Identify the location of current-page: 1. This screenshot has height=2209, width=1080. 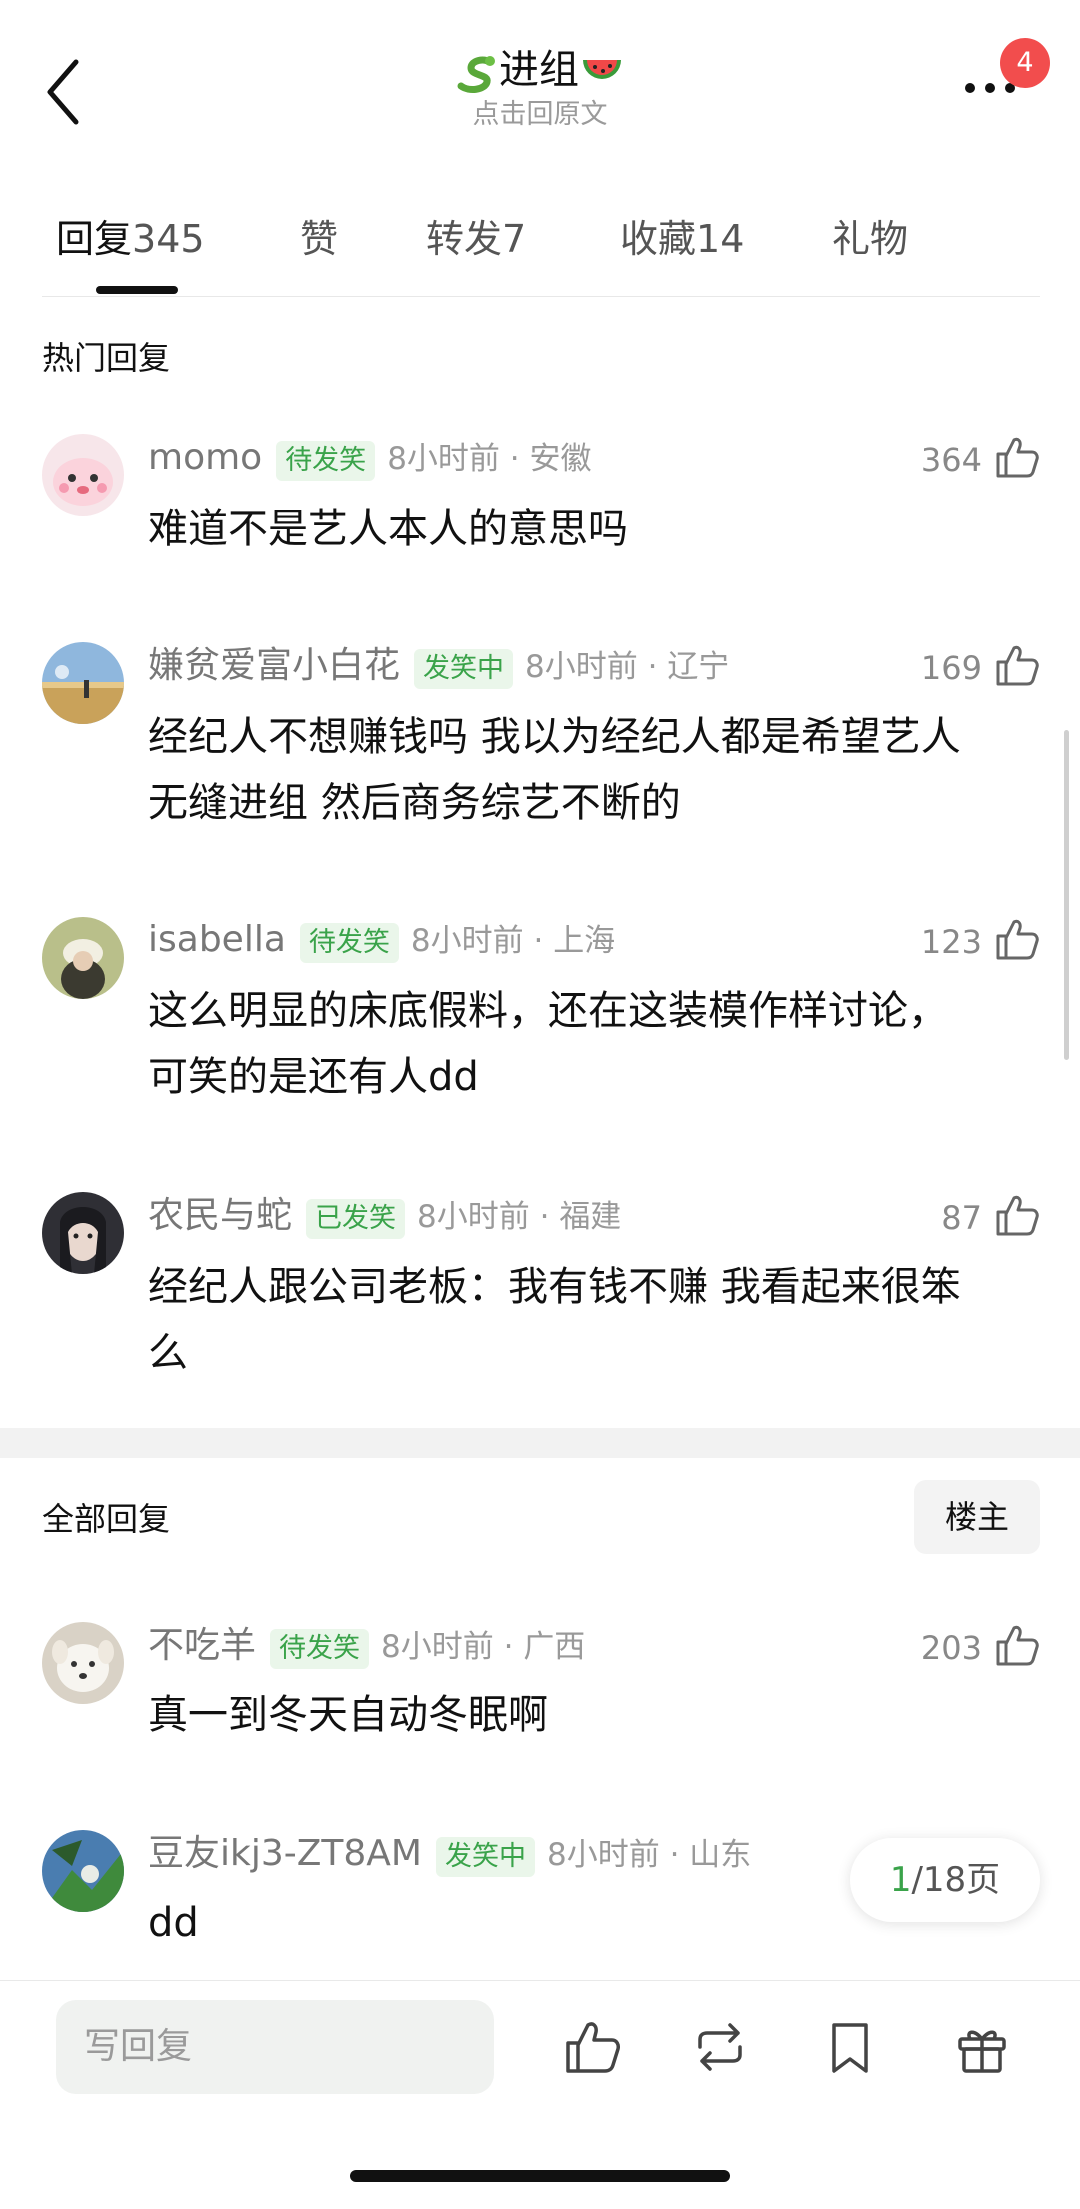
(900, 1880).